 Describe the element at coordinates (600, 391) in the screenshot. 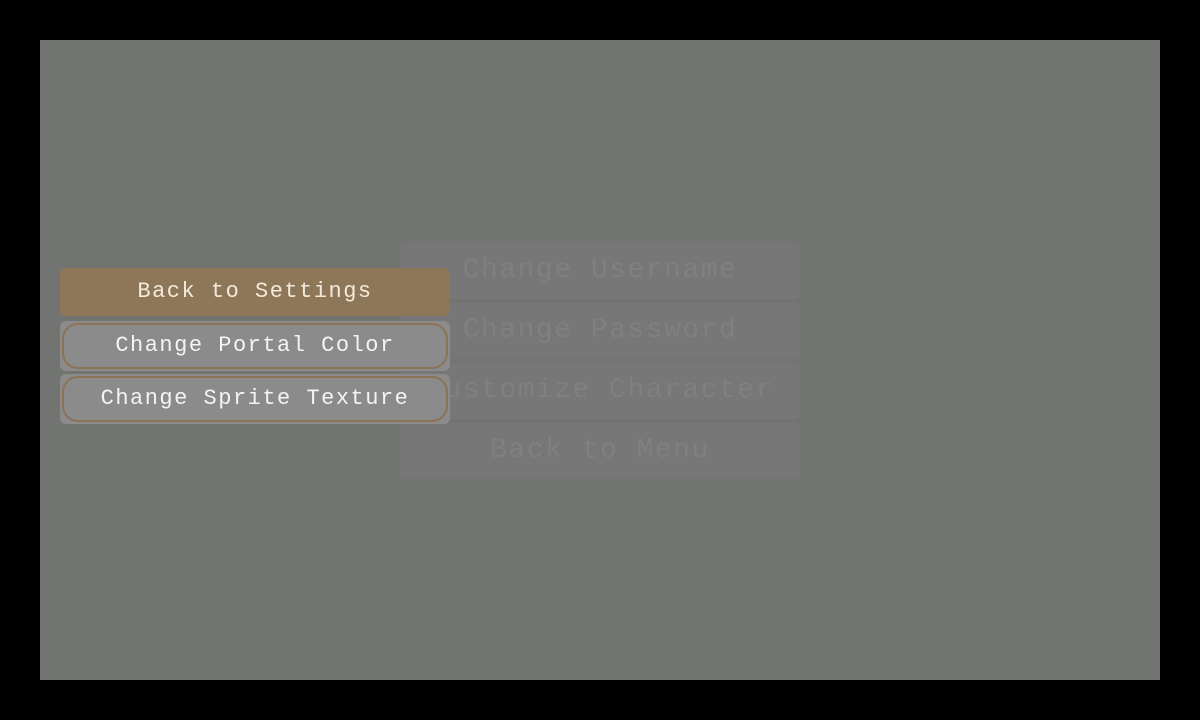

I see `customize-character-button: Customize Character` at that location.